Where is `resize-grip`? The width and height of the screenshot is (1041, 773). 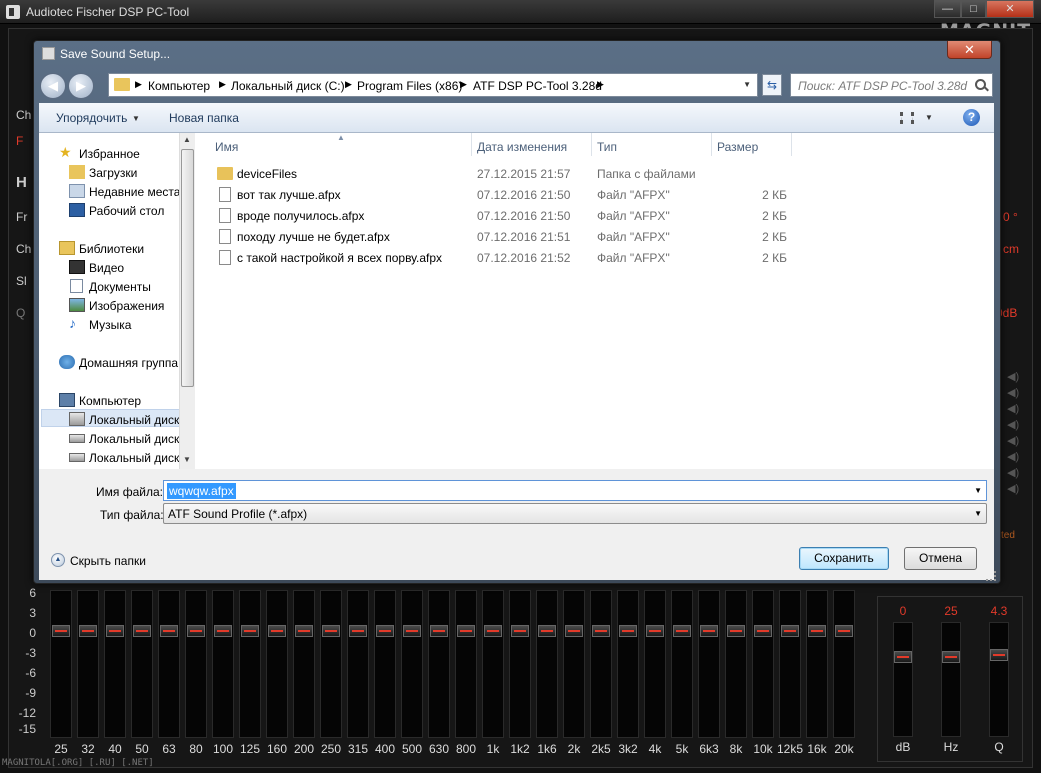 resize-grip is located at coordinates (991, 576).